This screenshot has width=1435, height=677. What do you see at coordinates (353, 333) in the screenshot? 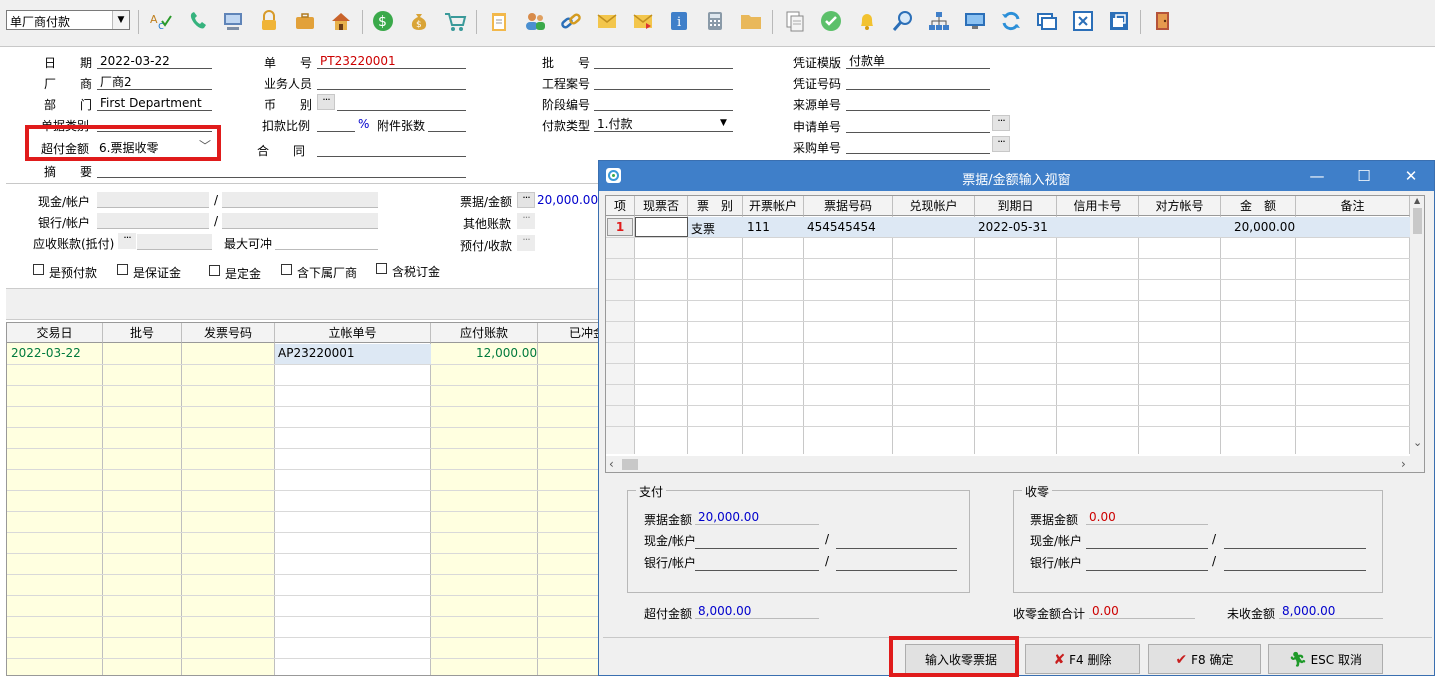
I see `col-header-ap-no: 立帐单号` at bounding box center [353, 333].